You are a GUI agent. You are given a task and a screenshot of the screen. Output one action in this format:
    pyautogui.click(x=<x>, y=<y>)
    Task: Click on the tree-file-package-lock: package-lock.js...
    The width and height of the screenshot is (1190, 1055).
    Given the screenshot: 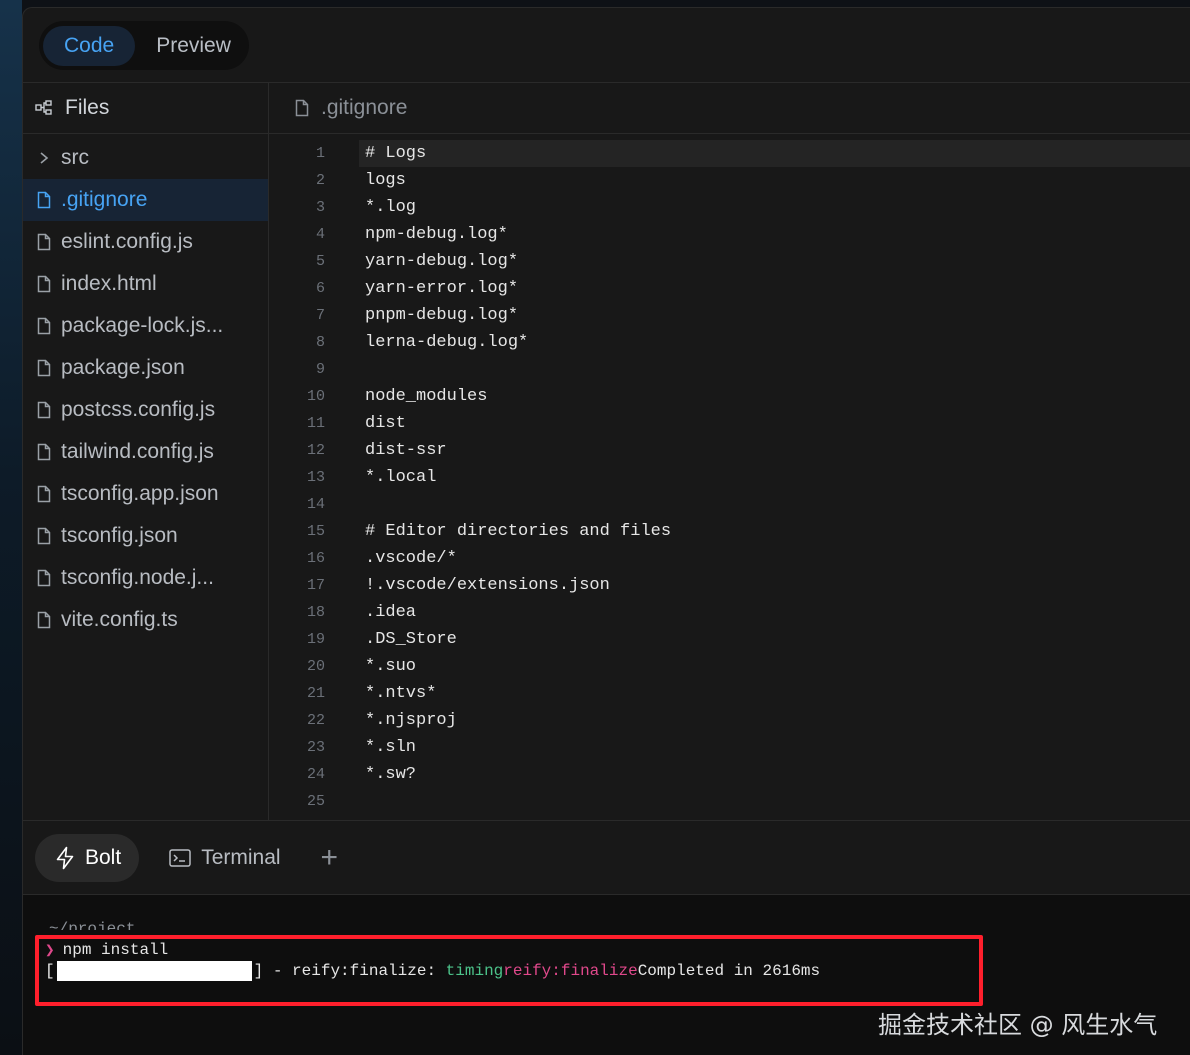 What is the action you would take?
    pyautogui.click(x=145, y=326)
    